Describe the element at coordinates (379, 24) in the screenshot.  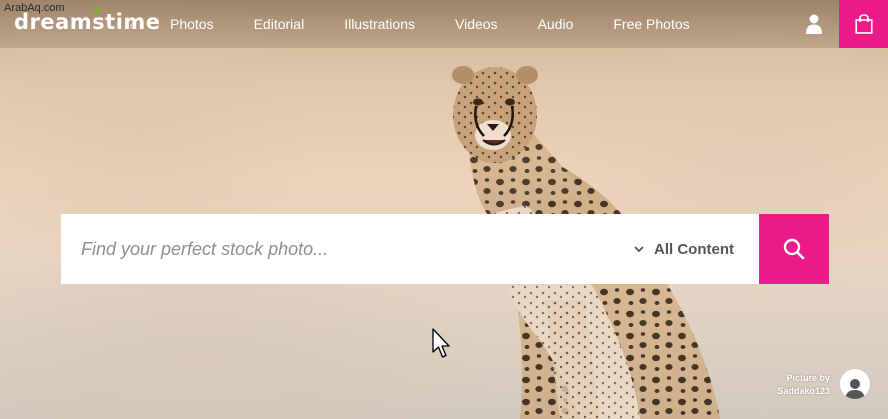
I see `nav-item-illustrations: Illustrations` at that location.